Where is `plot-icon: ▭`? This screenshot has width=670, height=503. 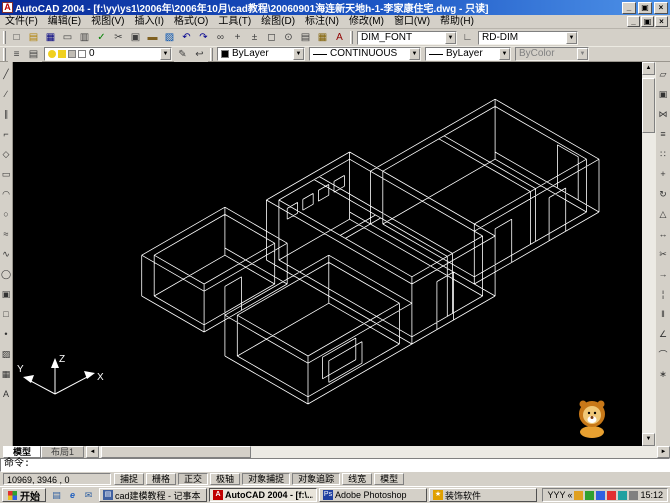
plot-icon: ▭ is located at coordinates (67, 37).